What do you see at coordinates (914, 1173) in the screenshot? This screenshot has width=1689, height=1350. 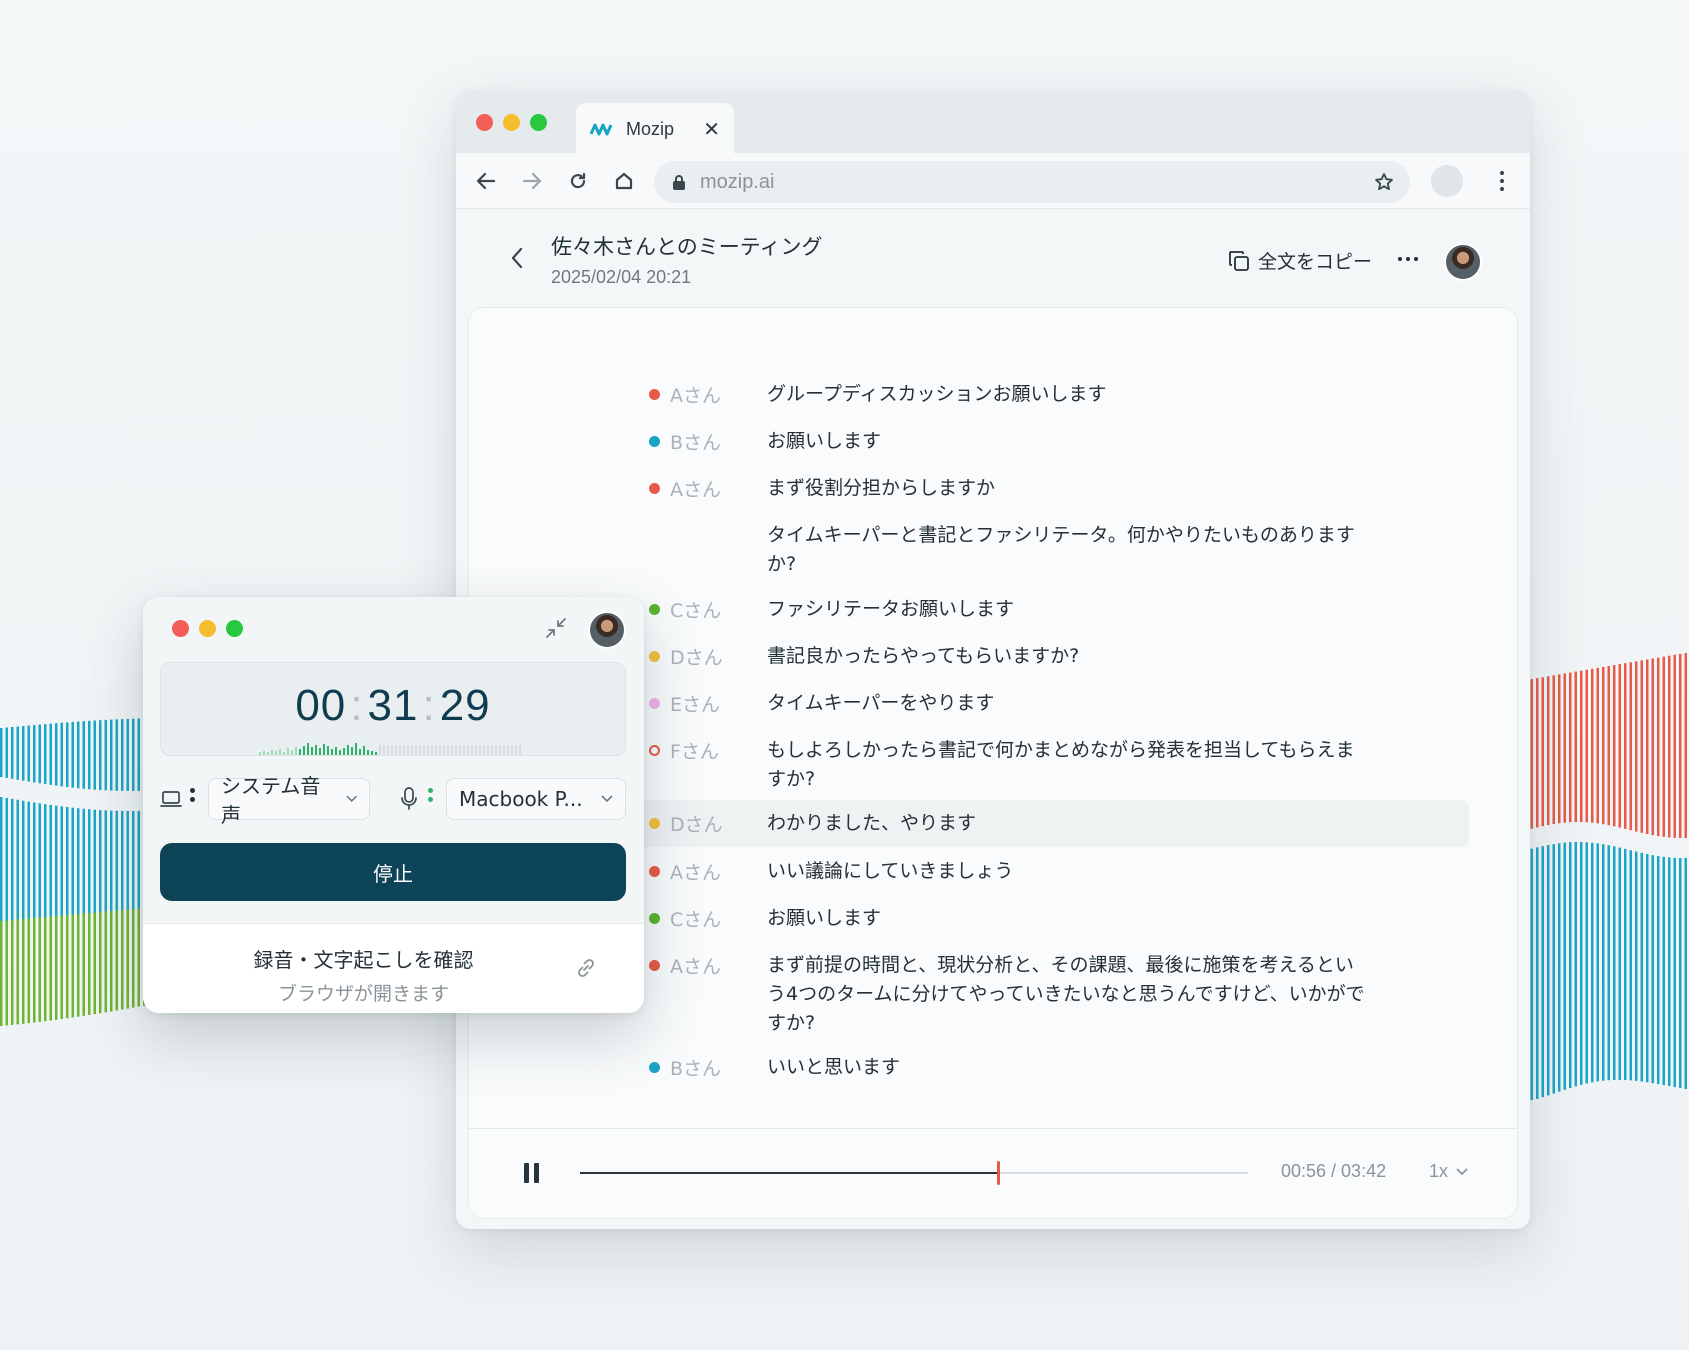 I see `playback-progress-bar` at bounding box center [914, 1173].